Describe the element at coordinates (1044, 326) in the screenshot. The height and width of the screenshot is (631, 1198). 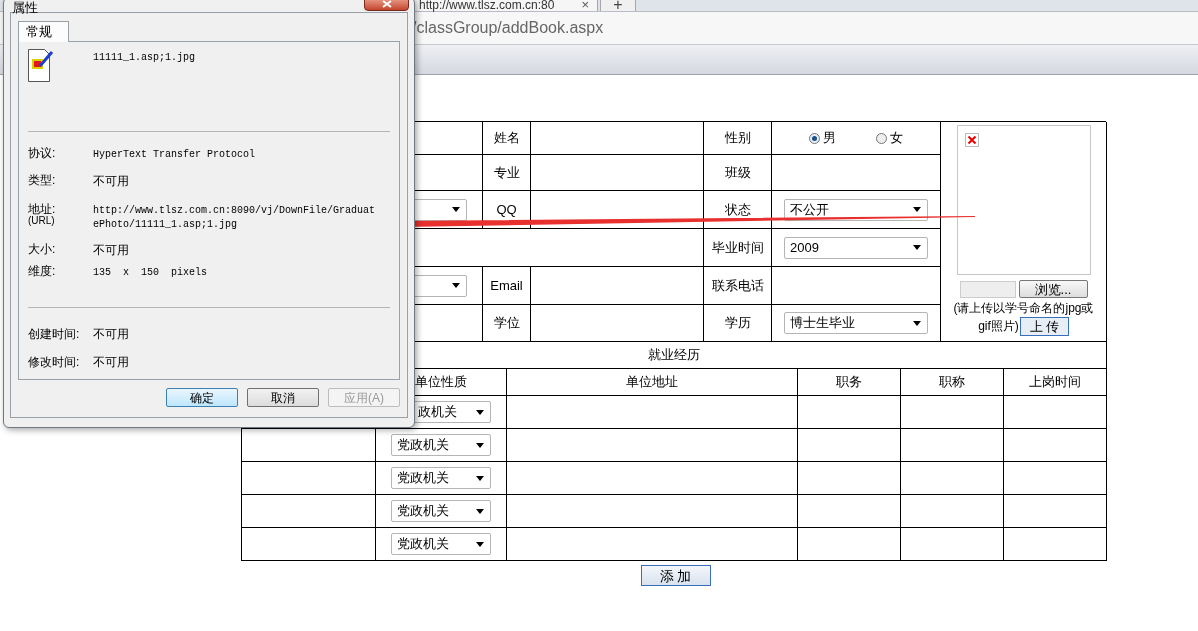
I see `upload-button: 上 传` at that location.